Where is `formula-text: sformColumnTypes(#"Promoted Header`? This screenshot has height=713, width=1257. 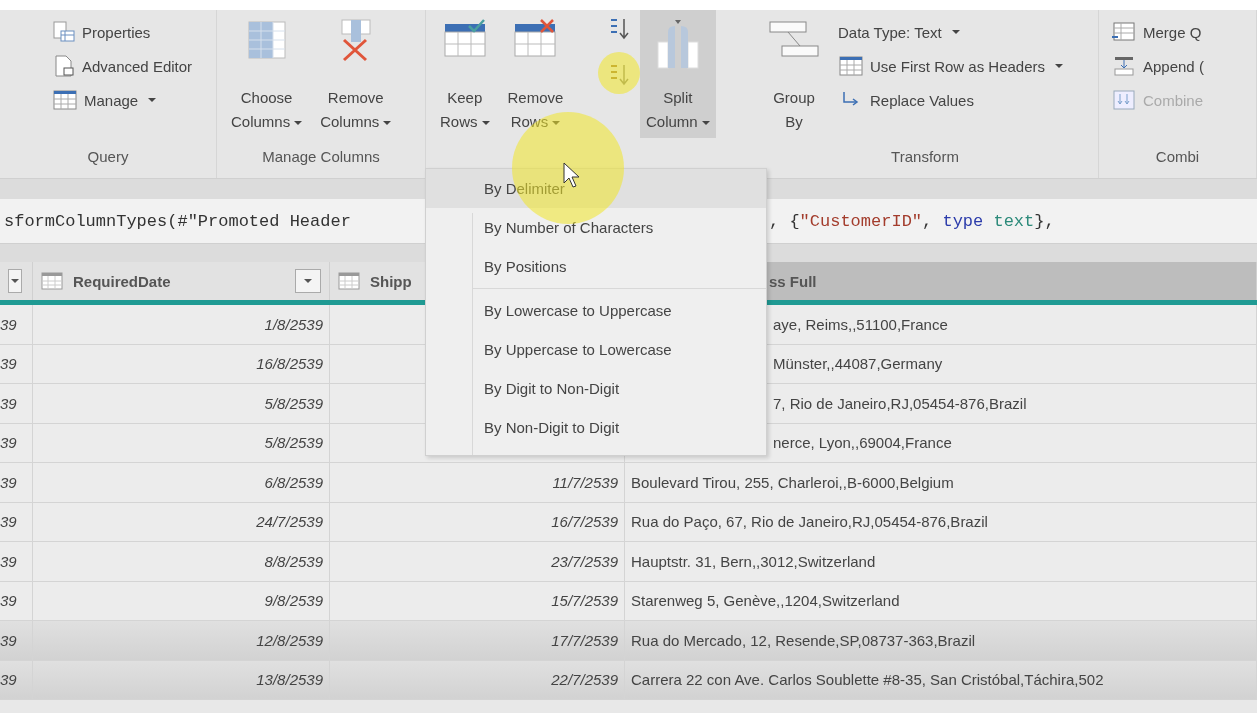 formula-text: sformColumnTypes(#"Promoted Header is located at coordinates (177, 221).